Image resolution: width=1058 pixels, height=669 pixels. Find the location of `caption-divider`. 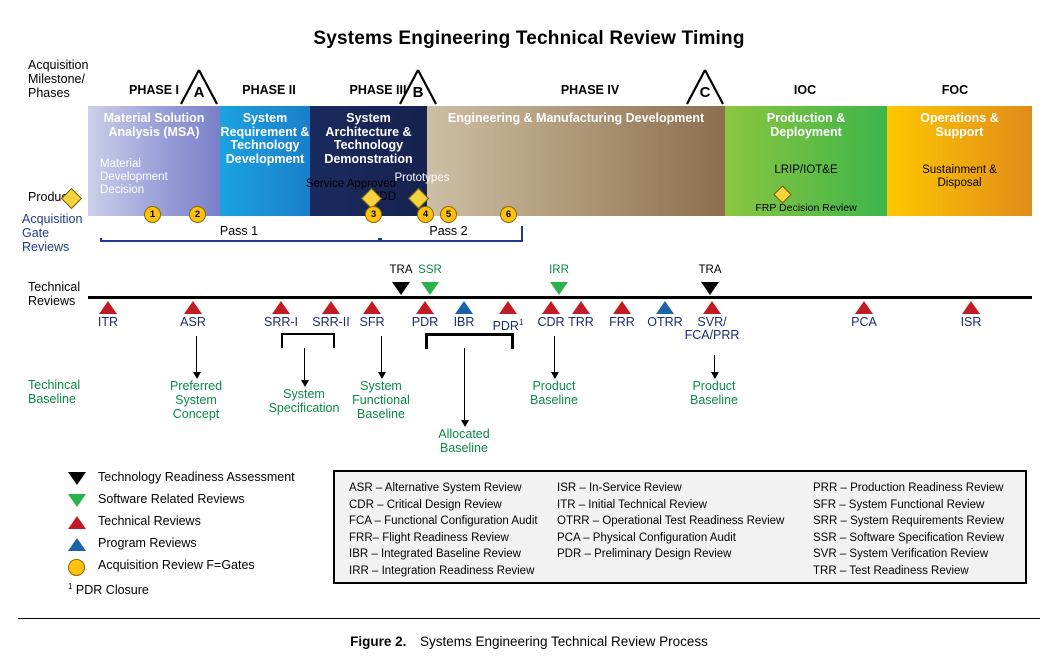

caption-divider is located at coordinates (529, 618).